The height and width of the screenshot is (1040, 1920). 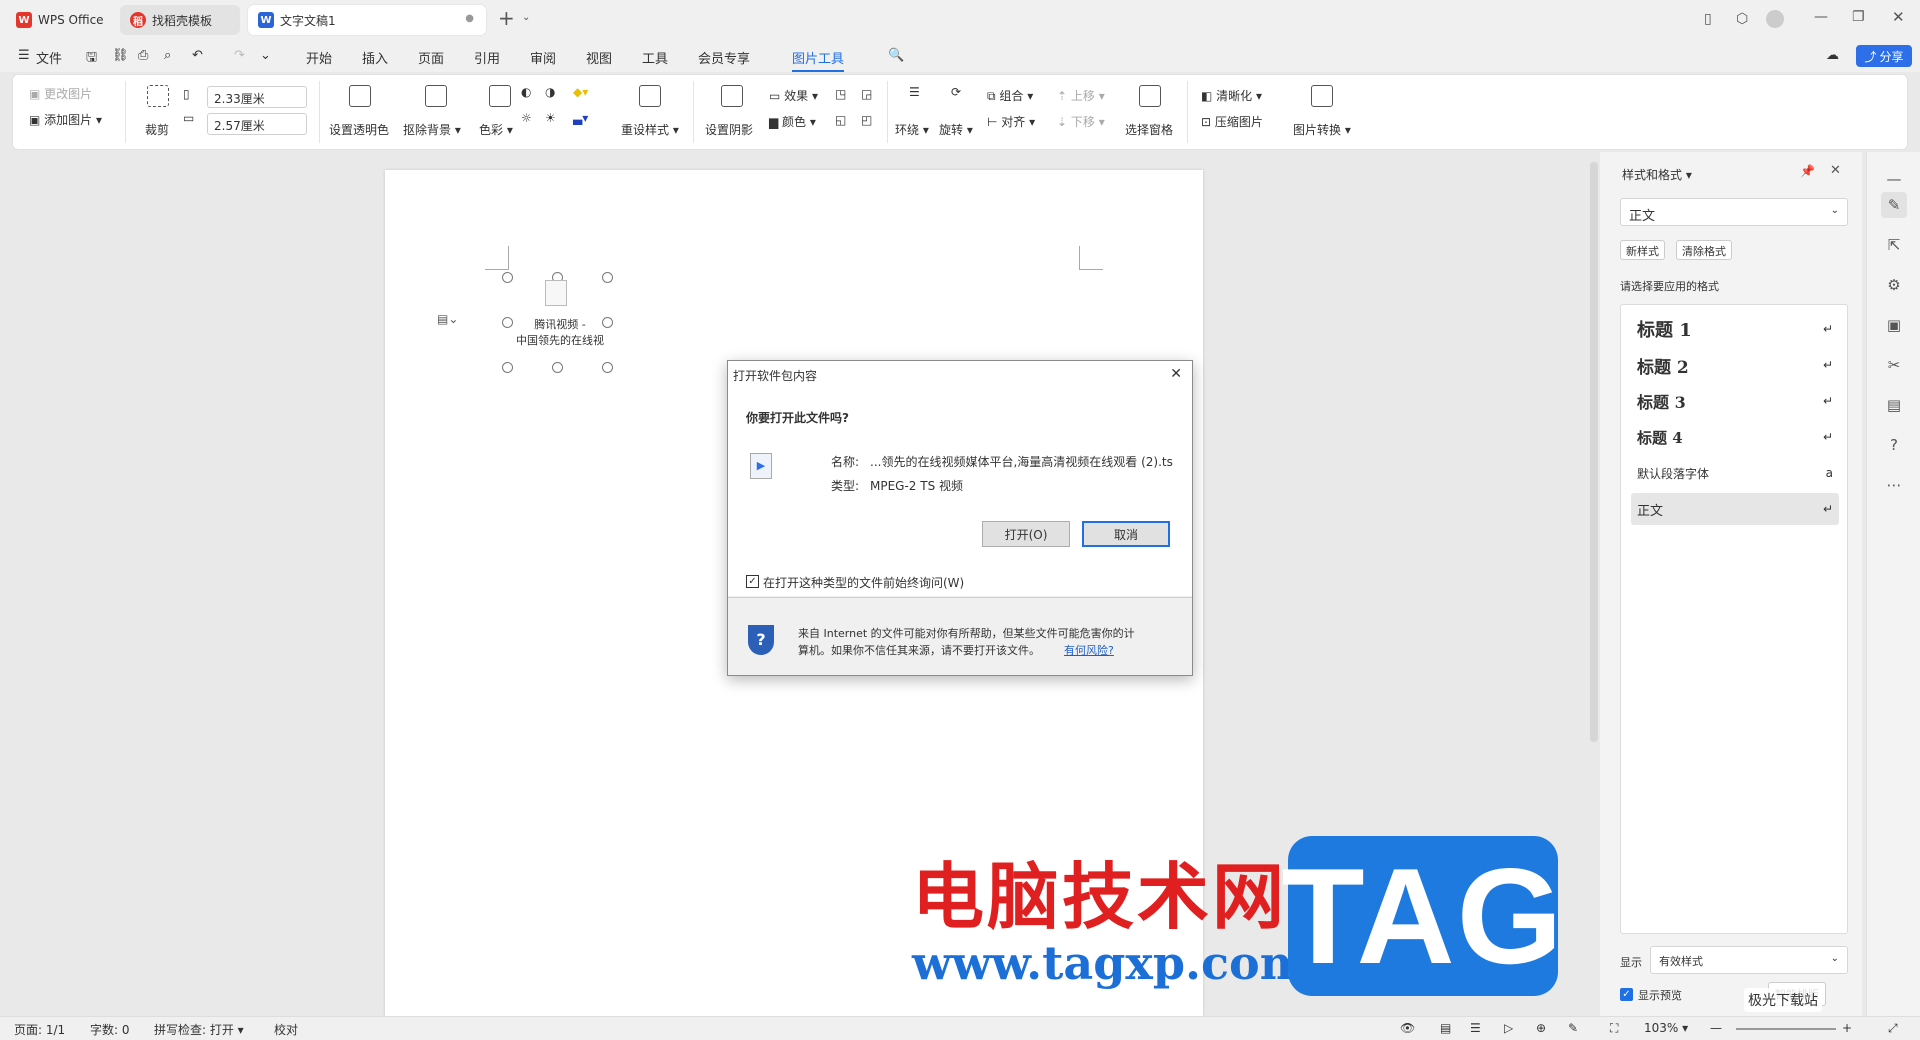 I want to click on save-icon: 🖫, so click(x=91, y=59).